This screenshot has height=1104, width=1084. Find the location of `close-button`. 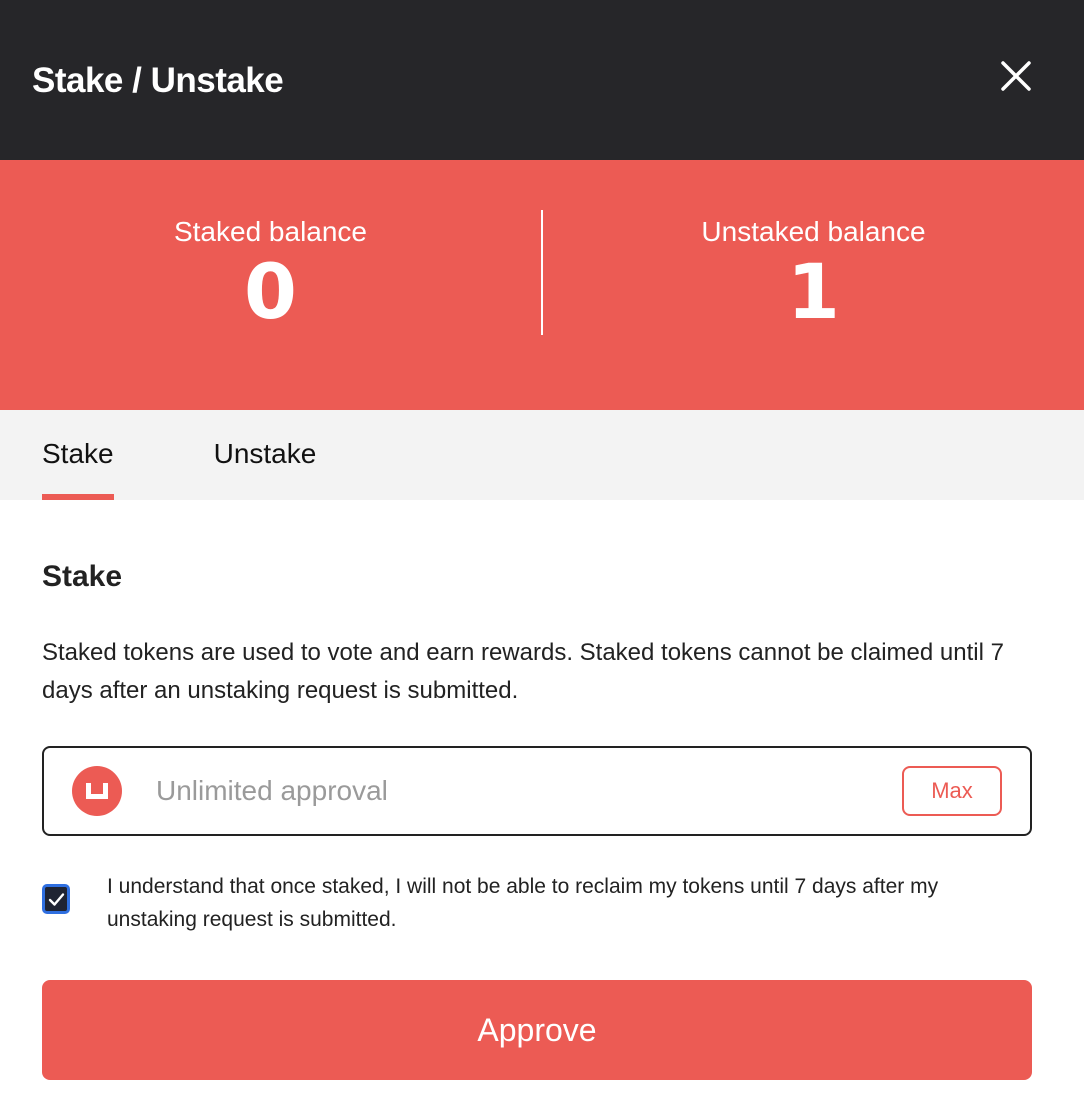

close-button is located at coordinates (1016, 76).